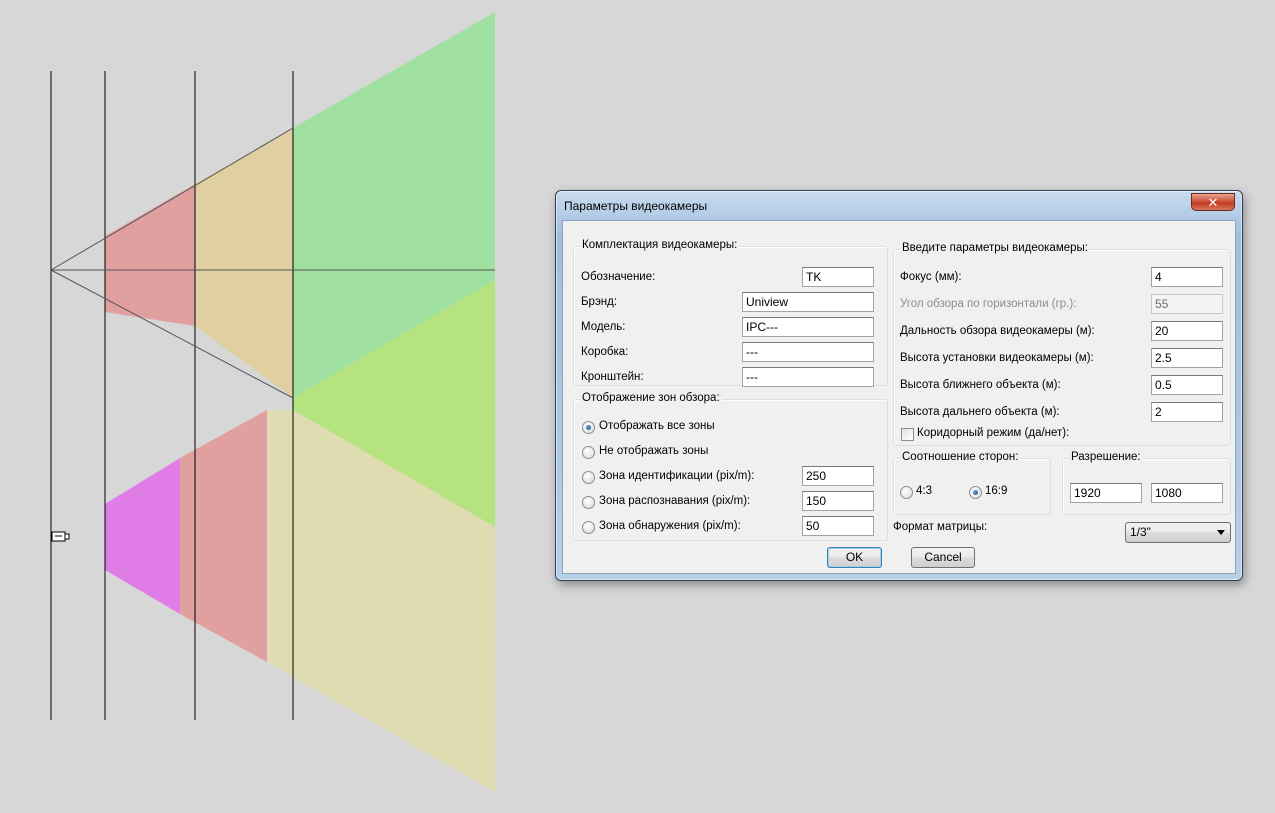 The width and height of the screenshot is (1275, 813). What do you see at coordinates (1187, 412) in the screenshot?
I see `far-object-height-field` at bounding box center [1187, 412].